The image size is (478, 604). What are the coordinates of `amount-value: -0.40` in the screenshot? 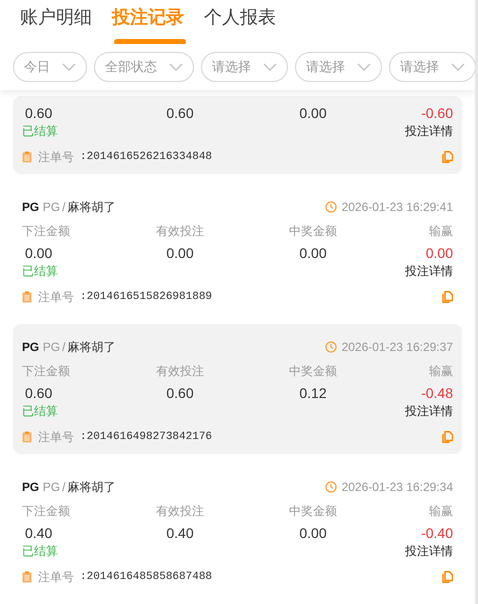 It's located at (436, 533).